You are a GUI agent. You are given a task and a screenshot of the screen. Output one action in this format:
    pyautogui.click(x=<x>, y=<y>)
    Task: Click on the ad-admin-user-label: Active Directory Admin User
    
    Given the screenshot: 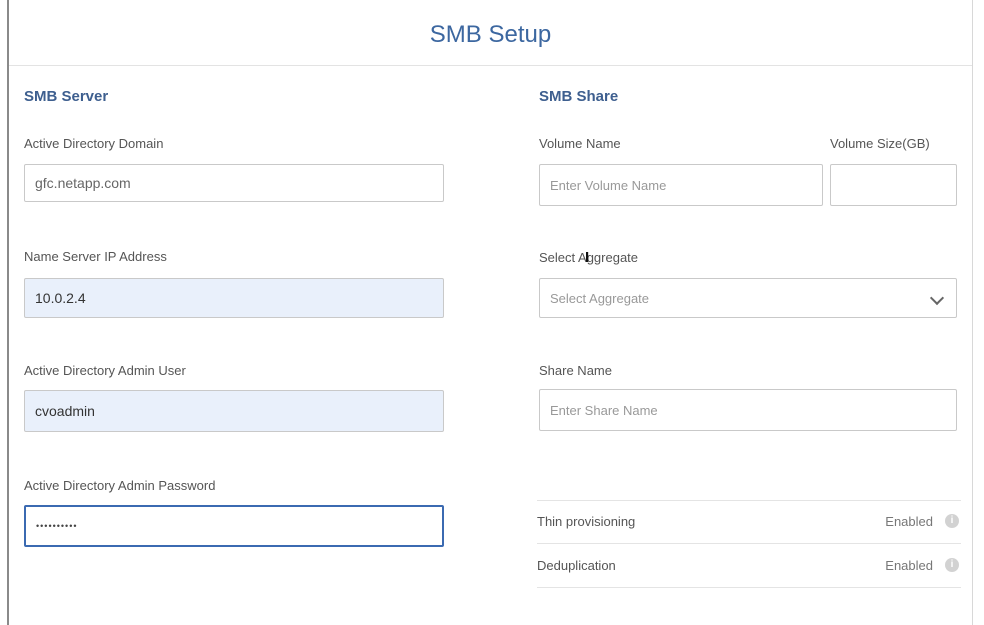 What is the action you would take?
    pyautogui.click(x=105, y=370)
    